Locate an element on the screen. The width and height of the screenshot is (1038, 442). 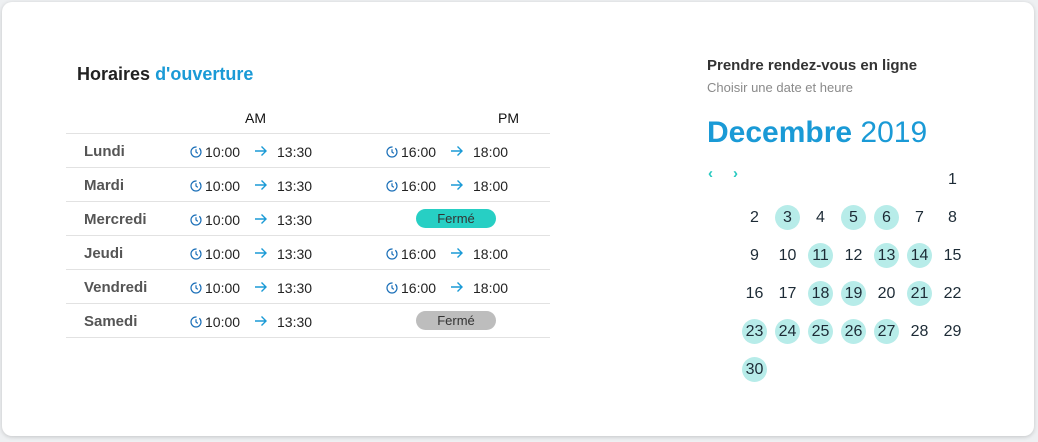
calendar-day-available: 14 is located at coordinates (919, 255).